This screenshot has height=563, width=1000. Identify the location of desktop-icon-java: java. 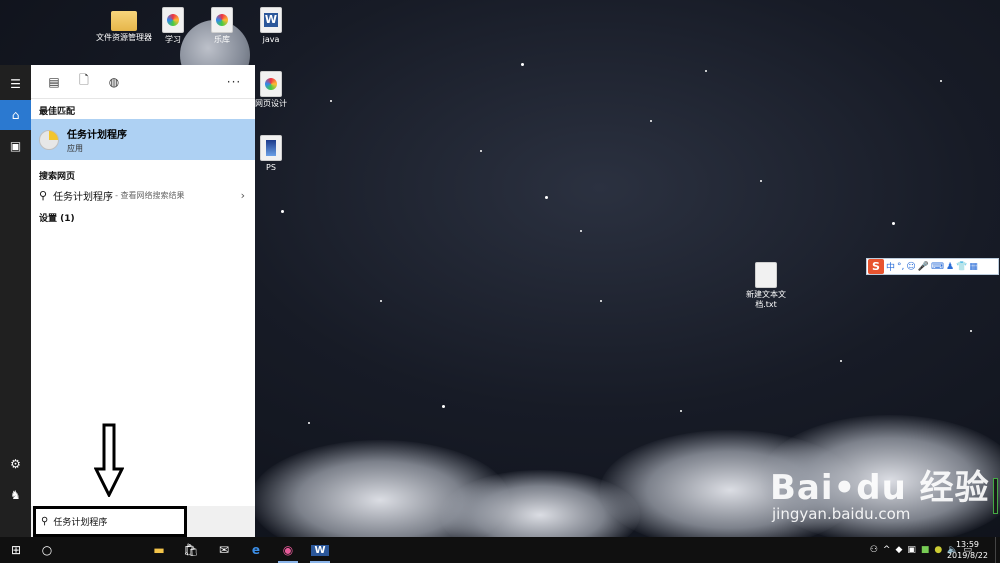
(271, 26).